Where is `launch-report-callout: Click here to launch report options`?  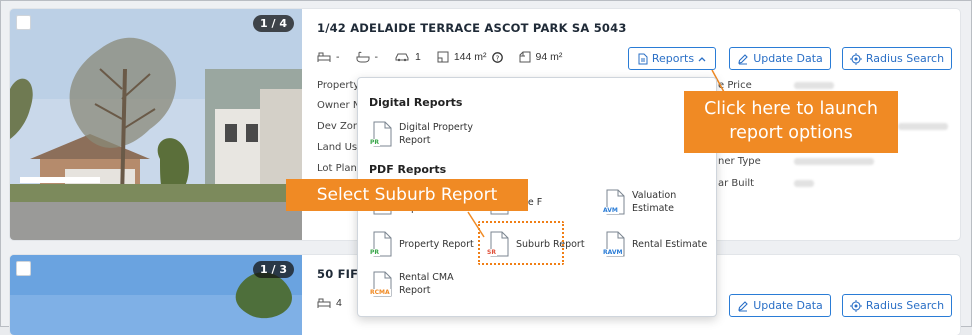 launch-report-callout: Click here to launch report options is located at coordinates (791, 122).